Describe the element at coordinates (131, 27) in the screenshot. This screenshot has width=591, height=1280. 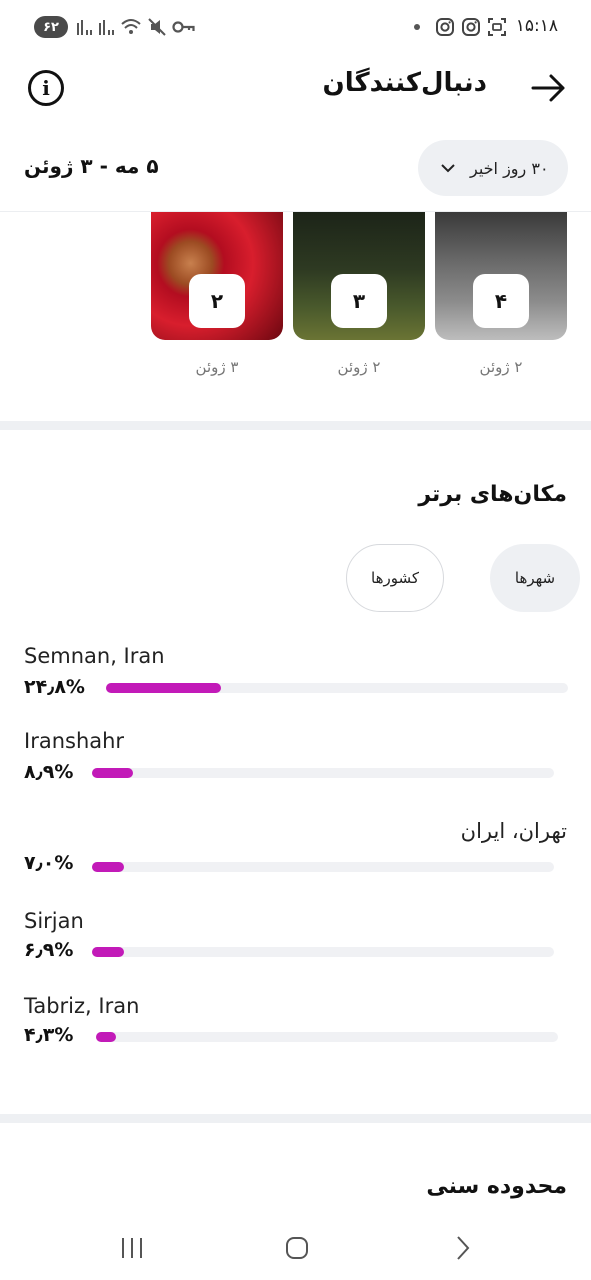
I see `wifi-icon` at that location.